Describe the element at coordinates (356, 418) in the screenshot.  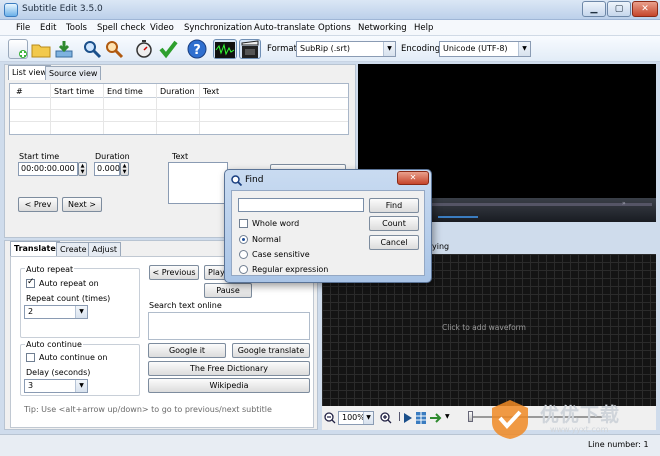
I see `zoom-select: 100% ▼` at that location.